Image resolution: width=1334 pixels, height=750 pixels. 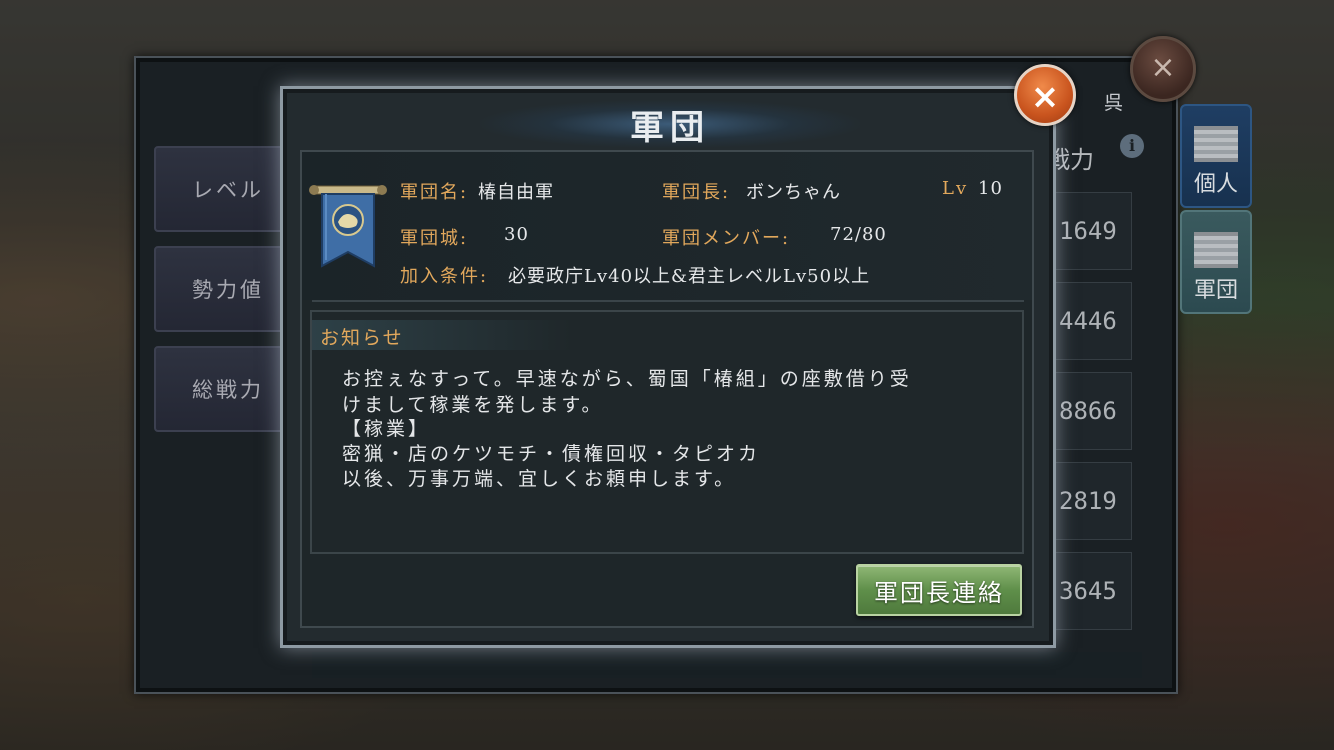 I want to click on join-condition-value: 必要政庁Lv40以上&君主レベルLv50以上, so click(x=689, y=276).